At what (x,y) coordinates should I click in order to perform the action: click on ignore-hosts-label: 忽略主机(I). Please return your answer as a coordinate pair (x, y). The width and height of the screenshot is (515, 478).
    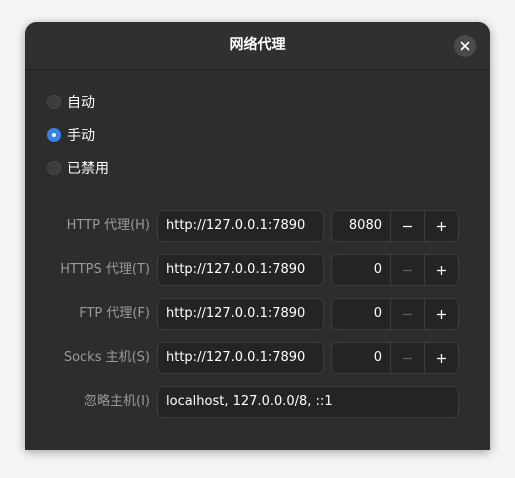
    Looking at the image, I should click on (117, 401).